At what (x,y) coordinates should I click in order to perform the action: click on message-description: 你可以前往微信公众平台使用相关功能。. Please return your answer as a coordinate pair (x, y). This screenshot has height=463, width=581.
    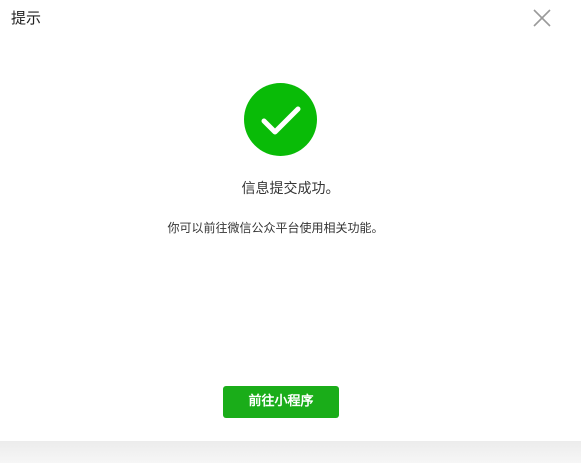
    Looking at the image, I should click on (275, 228).